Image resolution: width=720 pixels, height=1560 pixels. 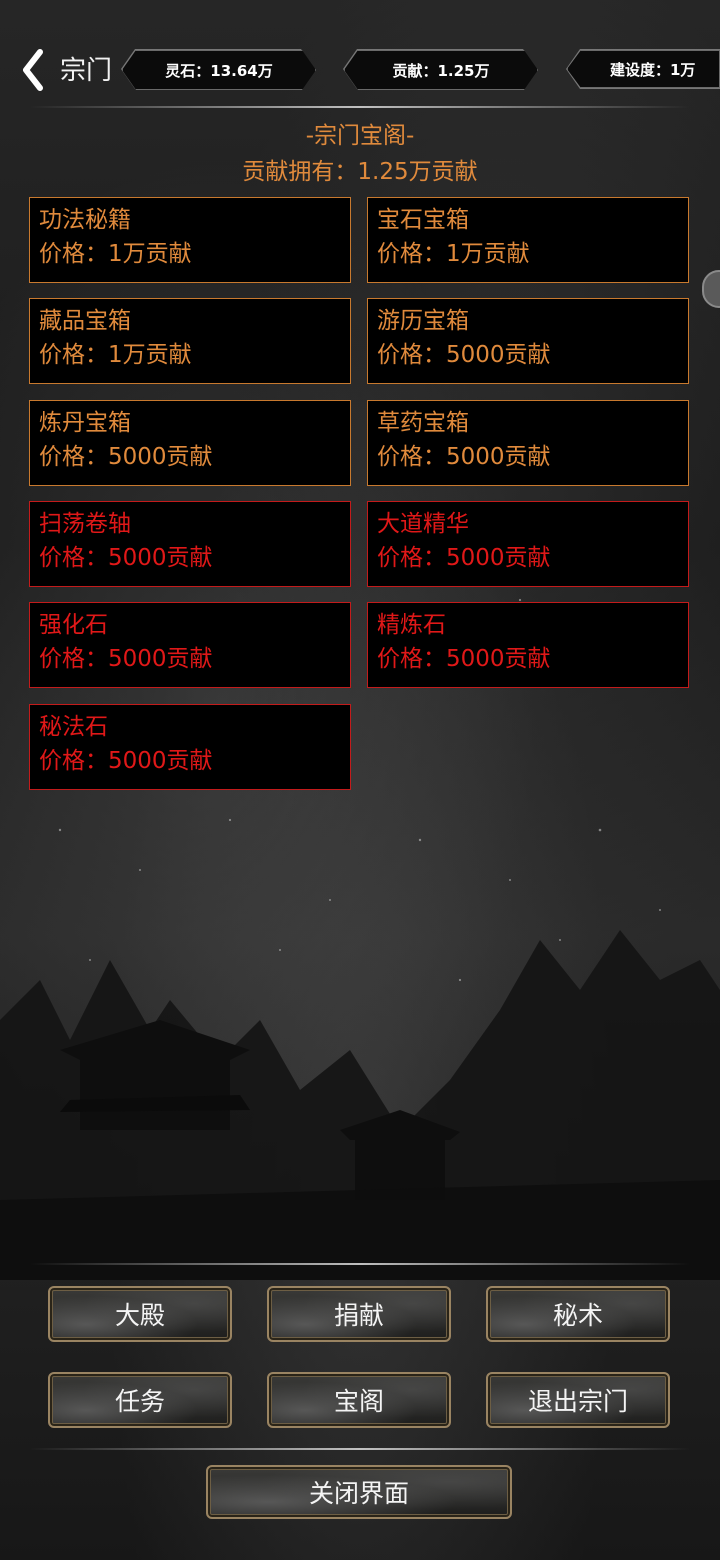 I want to click on item-name: 藏品宝箱, so click(x=85, y=321).